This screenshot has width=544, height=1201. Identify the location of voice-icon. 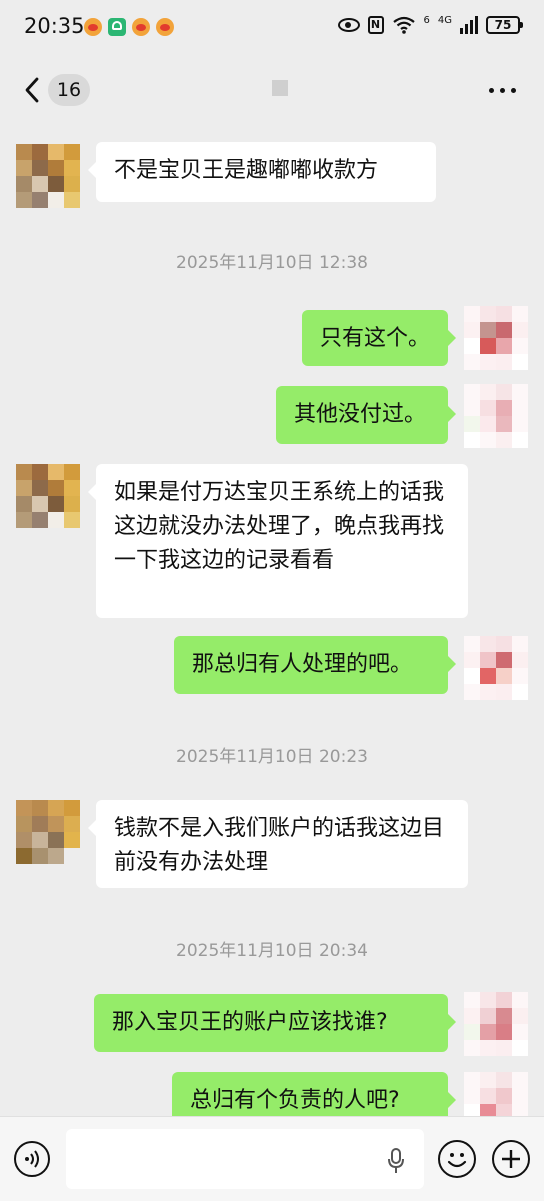
(32, 1159).